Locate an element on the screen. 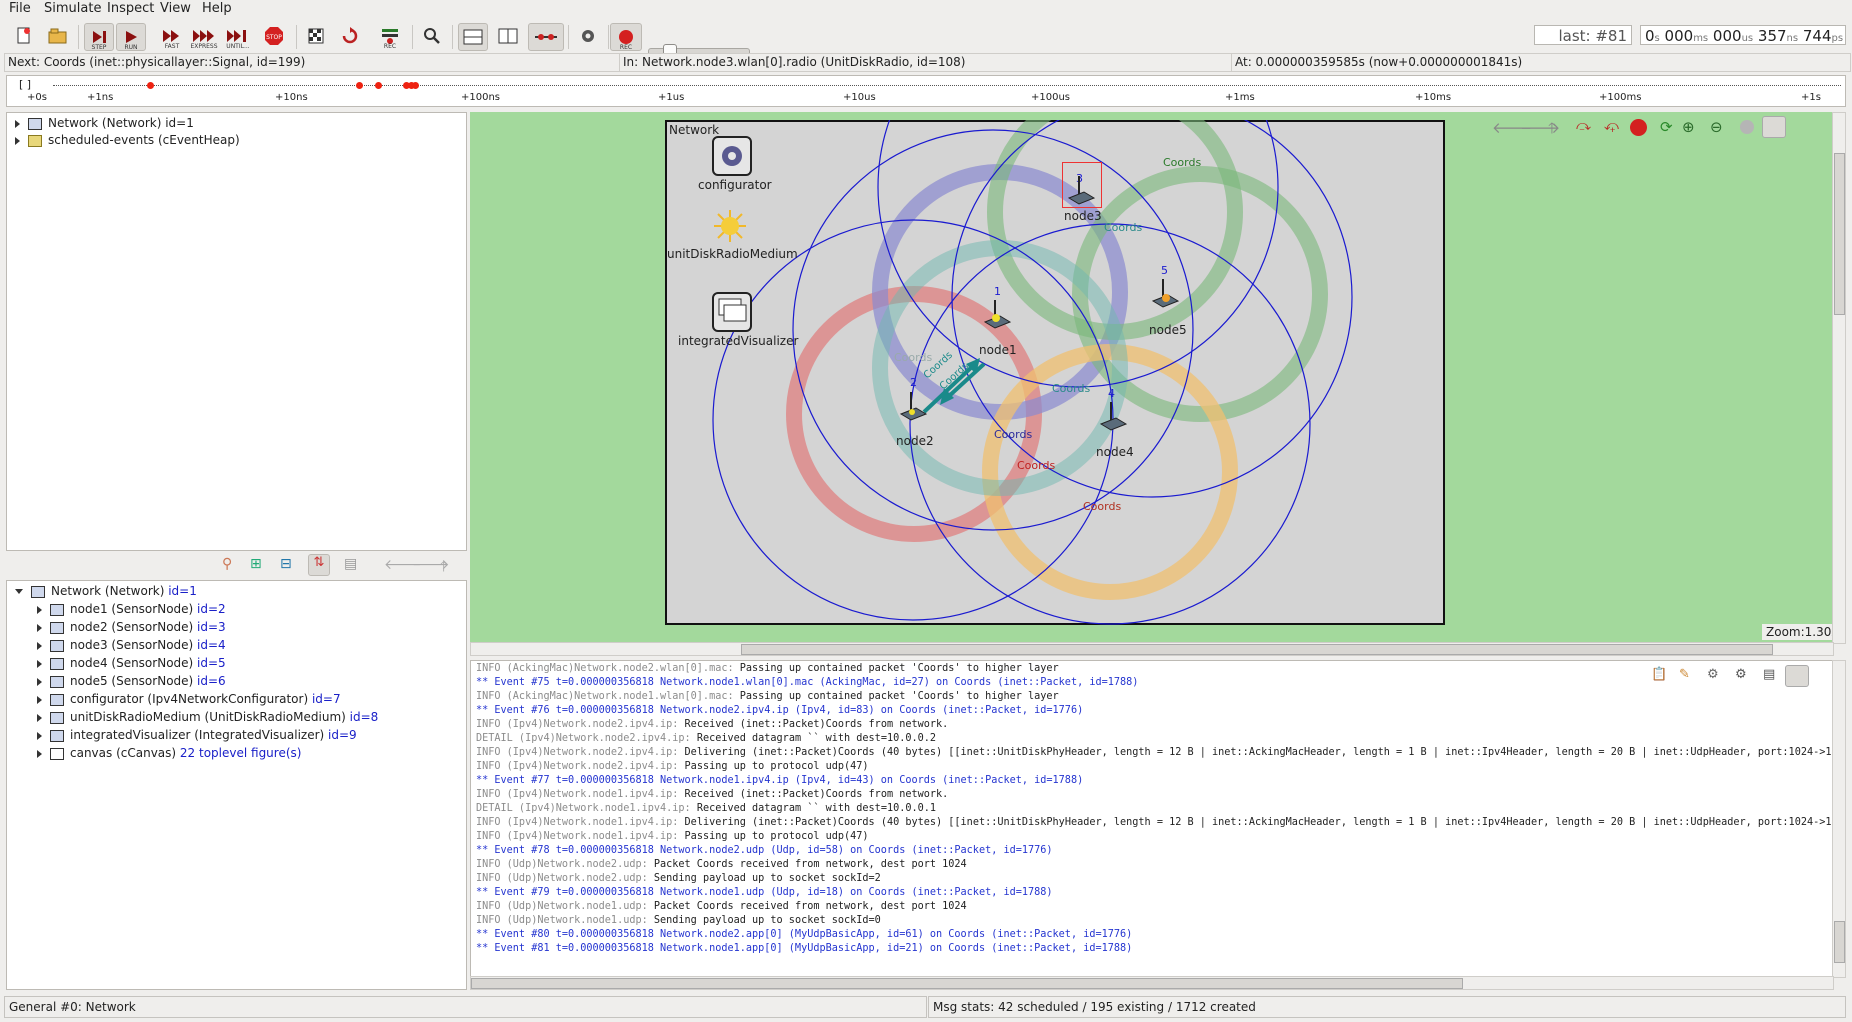 This screenshot has height=1022, width=1852. log-horizontal-scrollbar is located at coordinates (1152, 983).